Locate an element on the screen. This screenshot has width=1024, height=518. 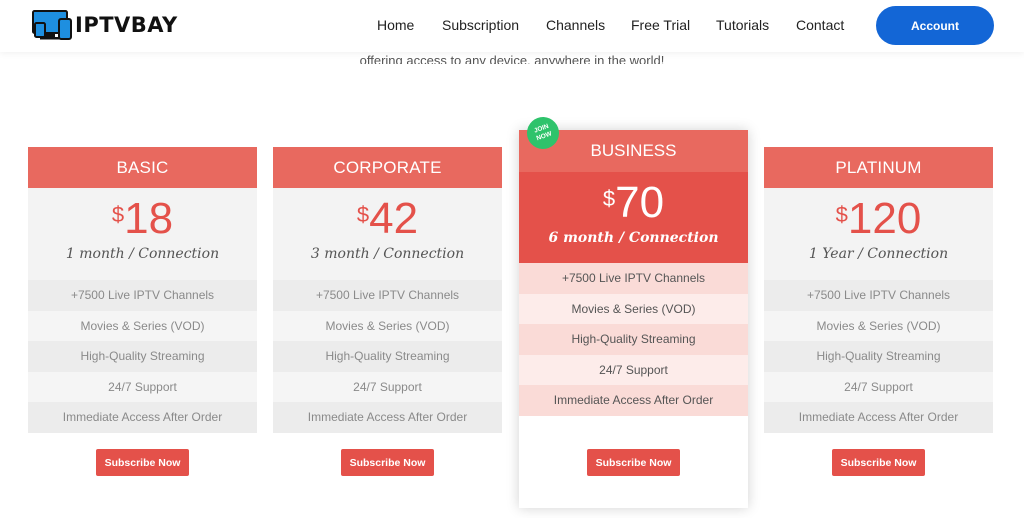
subscribe-button-platinum: Subscribe Now is located at coordinates (878, 462).